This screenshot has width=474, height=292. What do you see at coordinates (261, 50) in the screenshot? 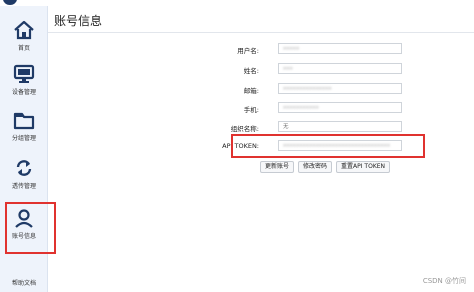
I see `form-row-username: 用户名: •••••` at bounding box center [261, 50].